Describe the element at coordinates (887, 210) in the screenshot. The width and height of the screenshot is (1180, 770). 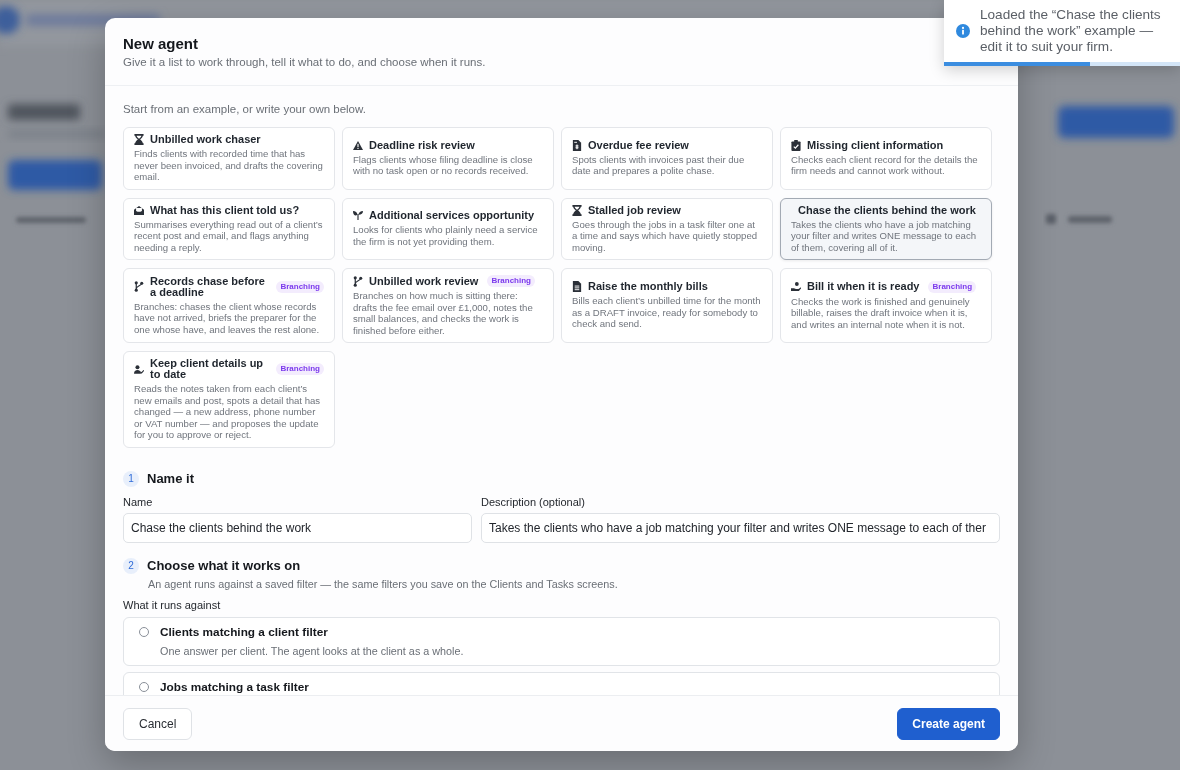
I see `example-title: Chase the clients behind the work` at that location.